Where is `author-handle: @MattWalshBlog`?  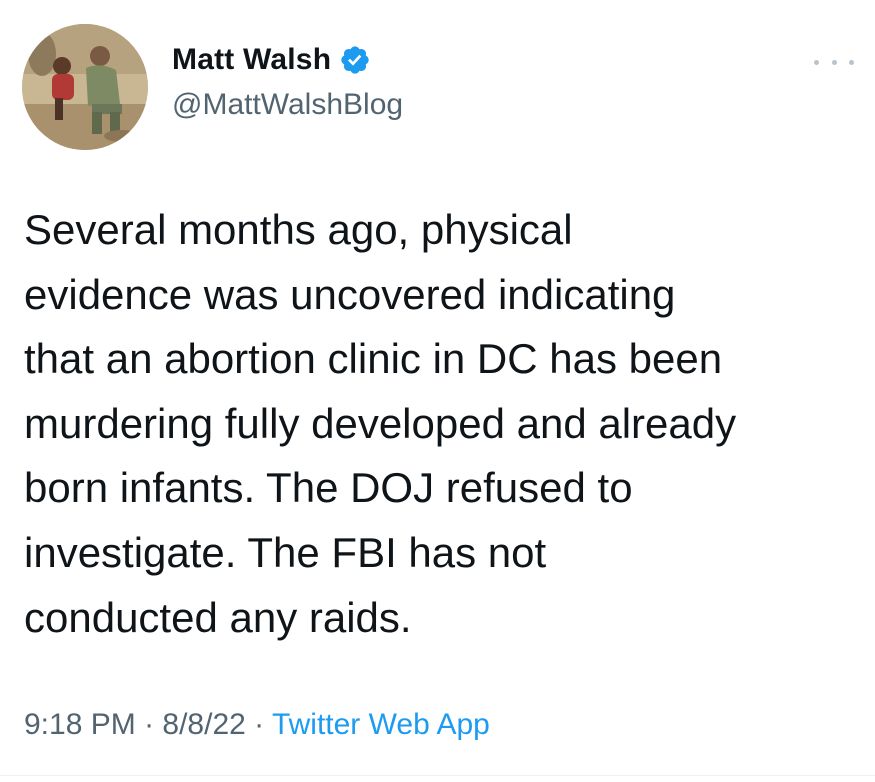
author-handle: @MattWalshBlog is located at coordinates (287, 105).